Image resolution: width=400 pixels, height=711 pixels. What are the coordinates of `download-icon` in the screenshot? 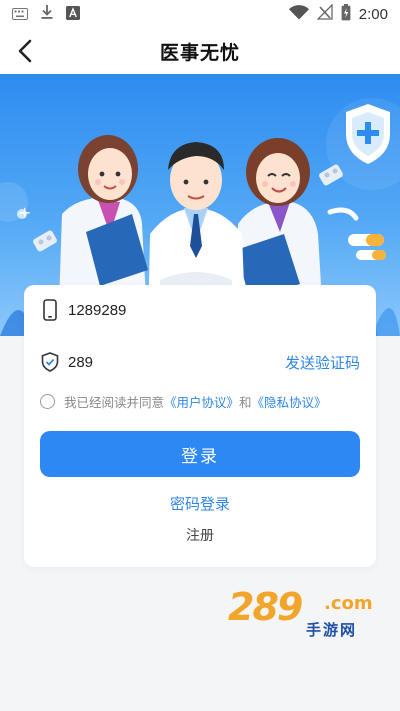 It's located at (47, 14).